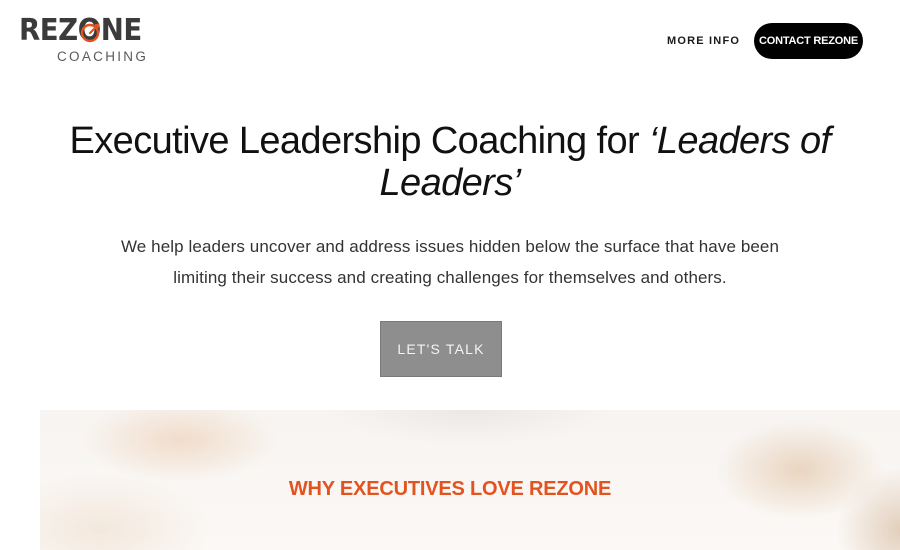  Describe the element at coordinates (441, 349) in the screenshot. I see `lets-talk-button: LET'S TALK` at that location.